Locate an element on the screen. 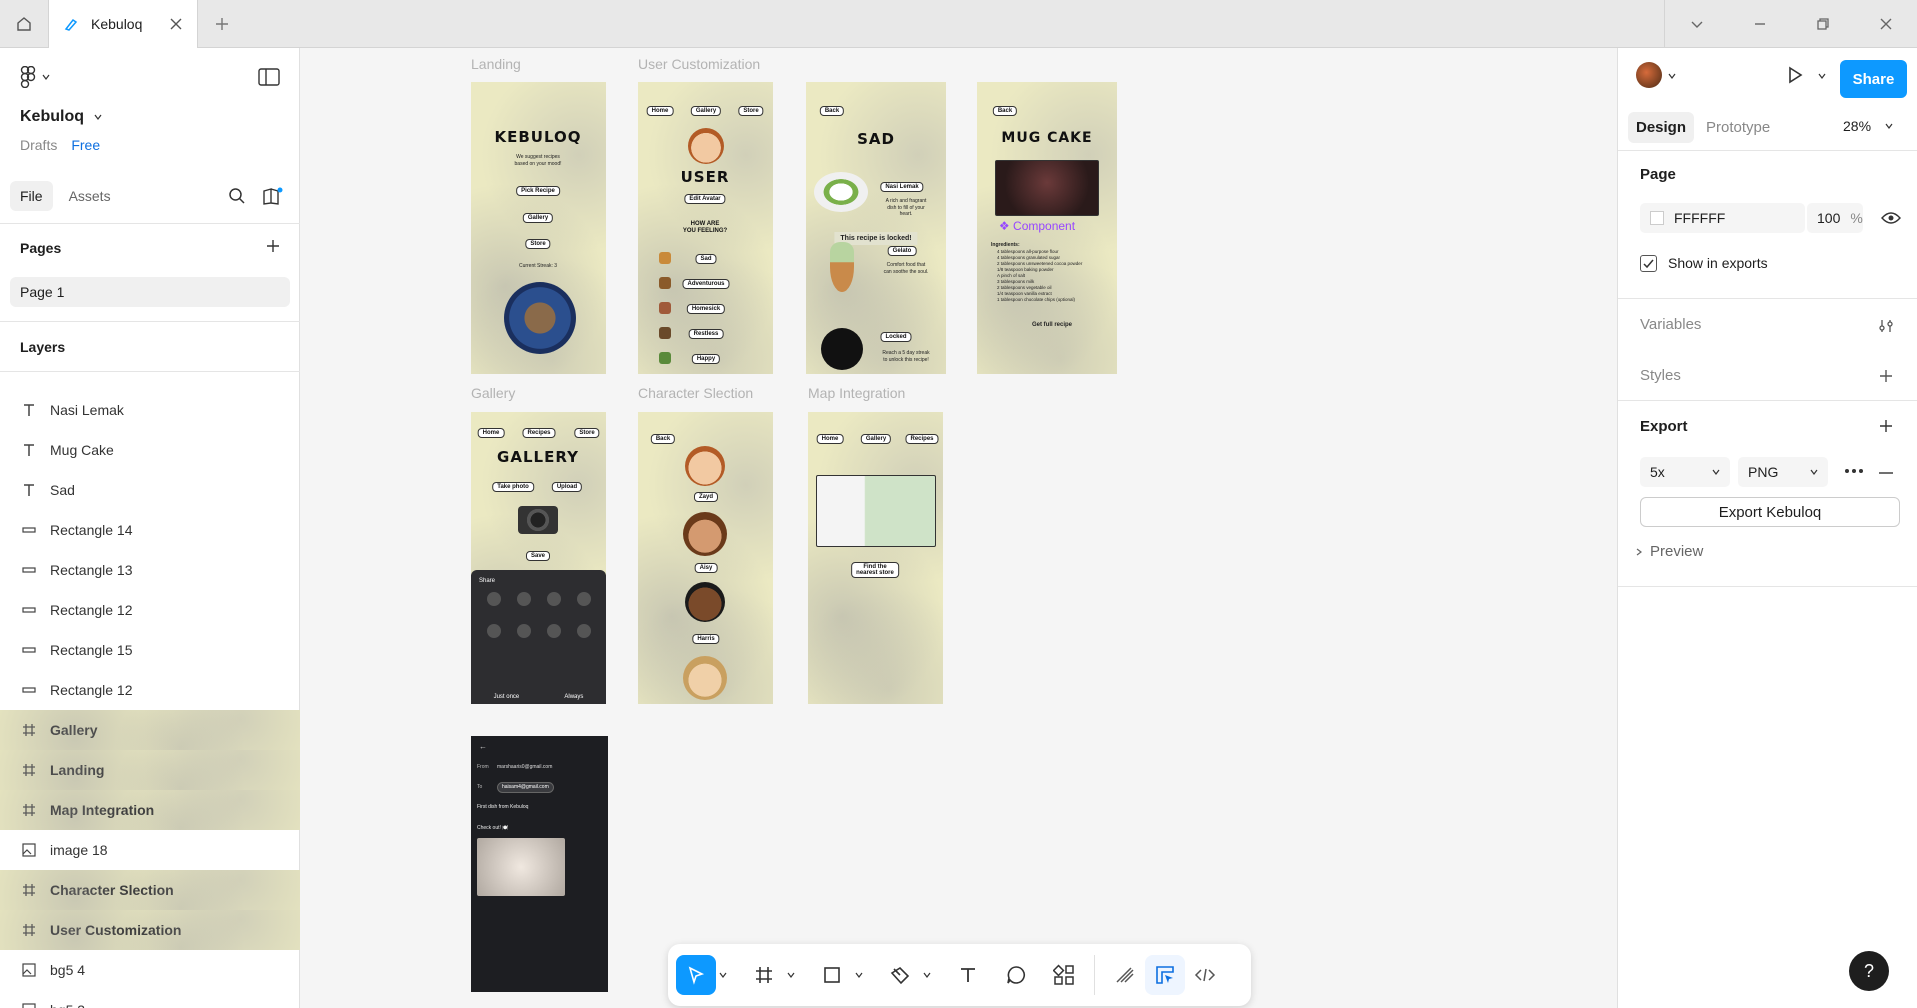 Image resolution: width=1917 pixels, height=1008 pixels. move-tool-icon is located at coordinates (696, 975).